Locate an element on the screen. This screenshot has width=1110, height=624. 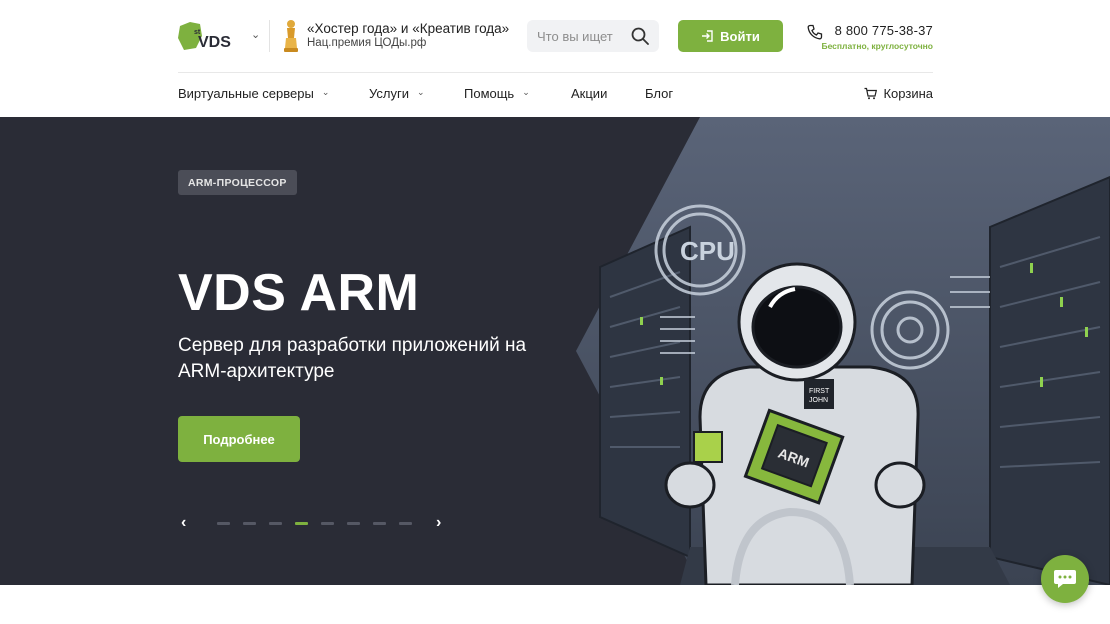
chevron-right-icon: › is located at coordinates (438, 523).